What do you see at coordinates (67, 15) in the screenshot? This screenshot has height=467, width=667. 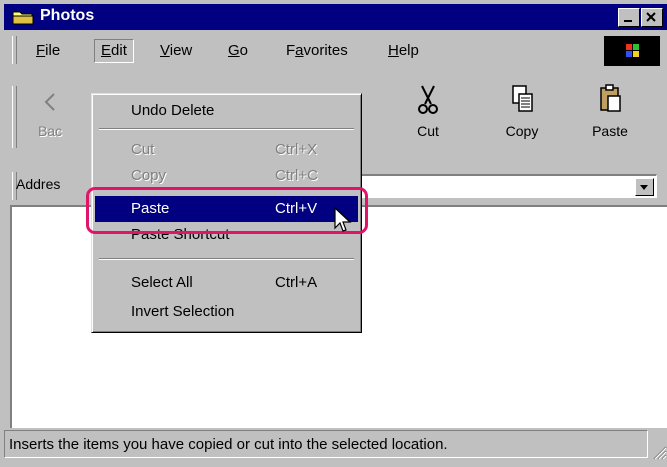 I see `window-title: Photos` at bounding box center [67, 15].